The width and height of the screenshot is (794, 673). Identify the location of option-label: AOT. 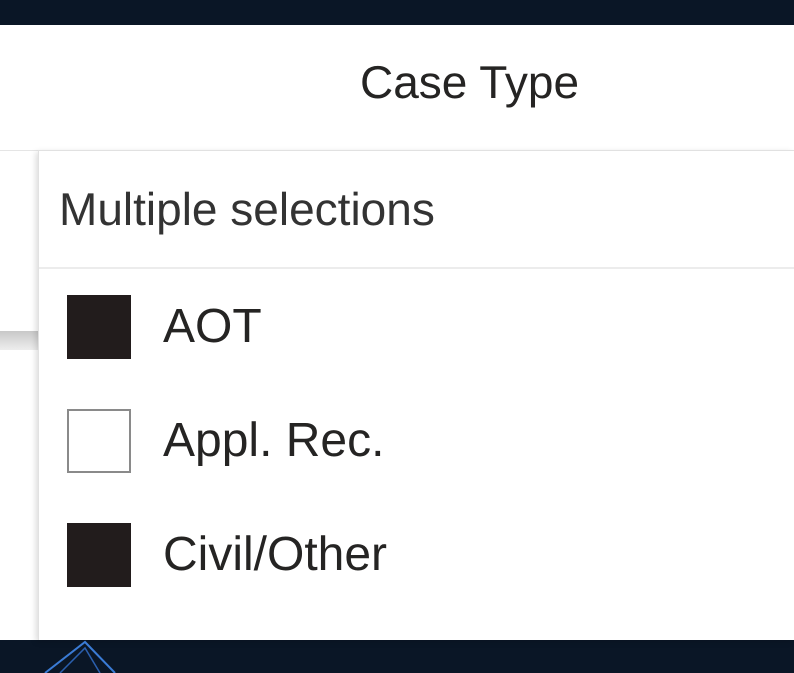
(212, 327).